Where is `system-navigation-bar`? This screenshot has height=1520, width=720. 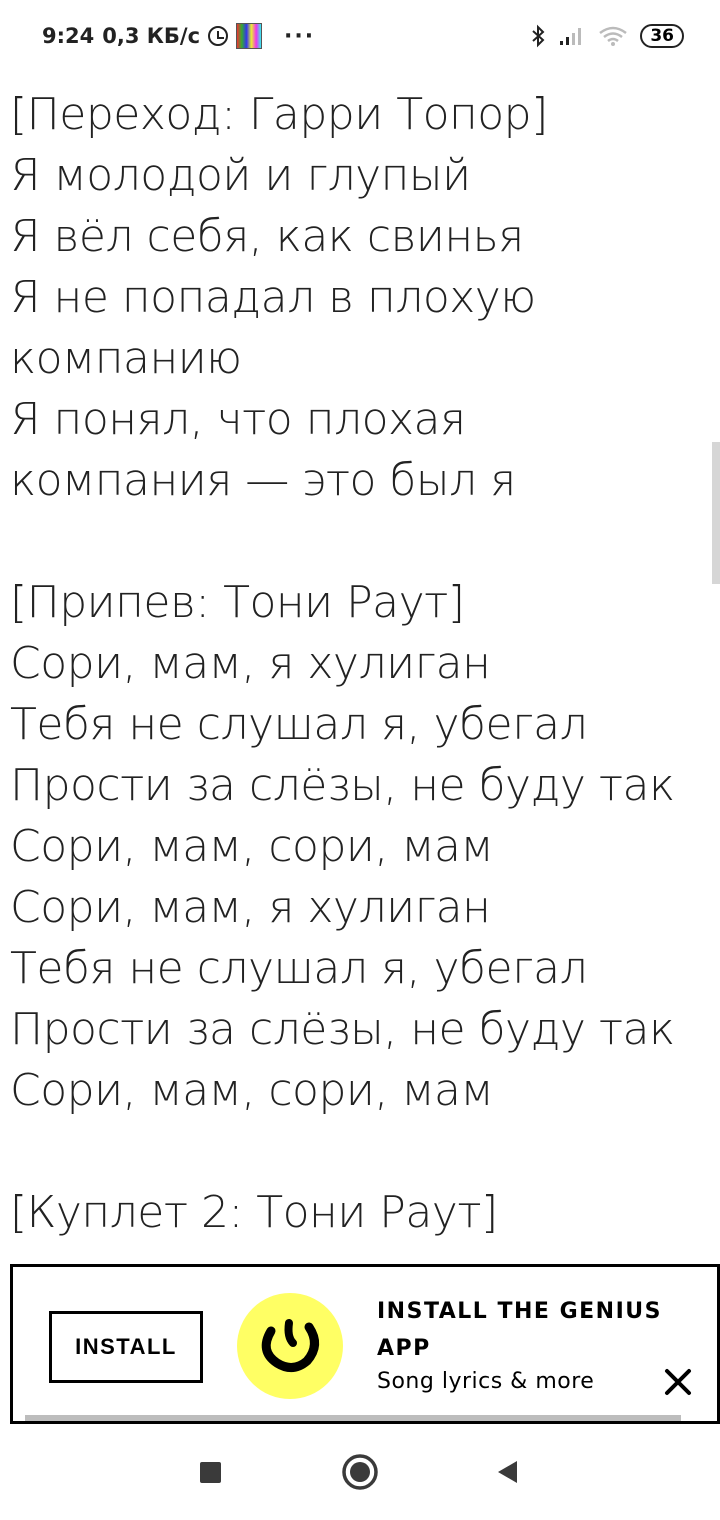 system-navigation-bar is located at coordinates (360, 1472).